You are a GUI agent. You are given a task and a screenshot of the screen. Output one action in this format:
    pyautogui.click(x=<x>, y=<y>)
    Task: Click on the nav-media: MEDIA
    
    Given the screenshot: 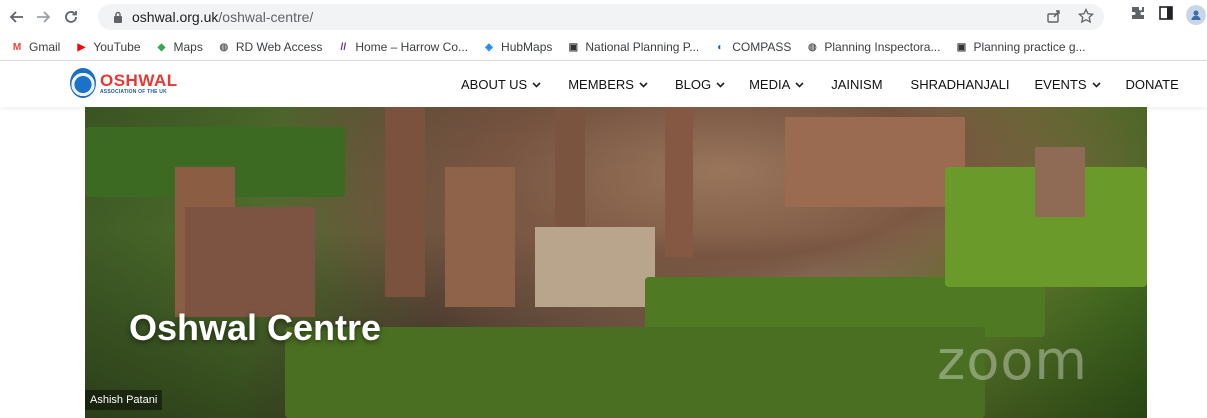 What is the action you would take?
    pyautogui.click(x=776, y=84)
    